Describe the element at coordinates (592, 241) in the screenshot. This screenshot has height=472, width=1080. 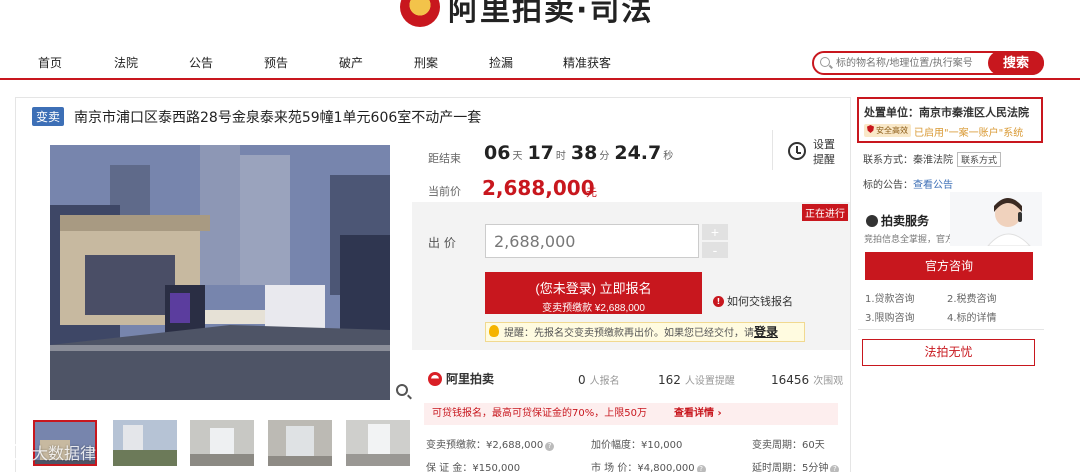
I see `bid-amount-input` at that location.